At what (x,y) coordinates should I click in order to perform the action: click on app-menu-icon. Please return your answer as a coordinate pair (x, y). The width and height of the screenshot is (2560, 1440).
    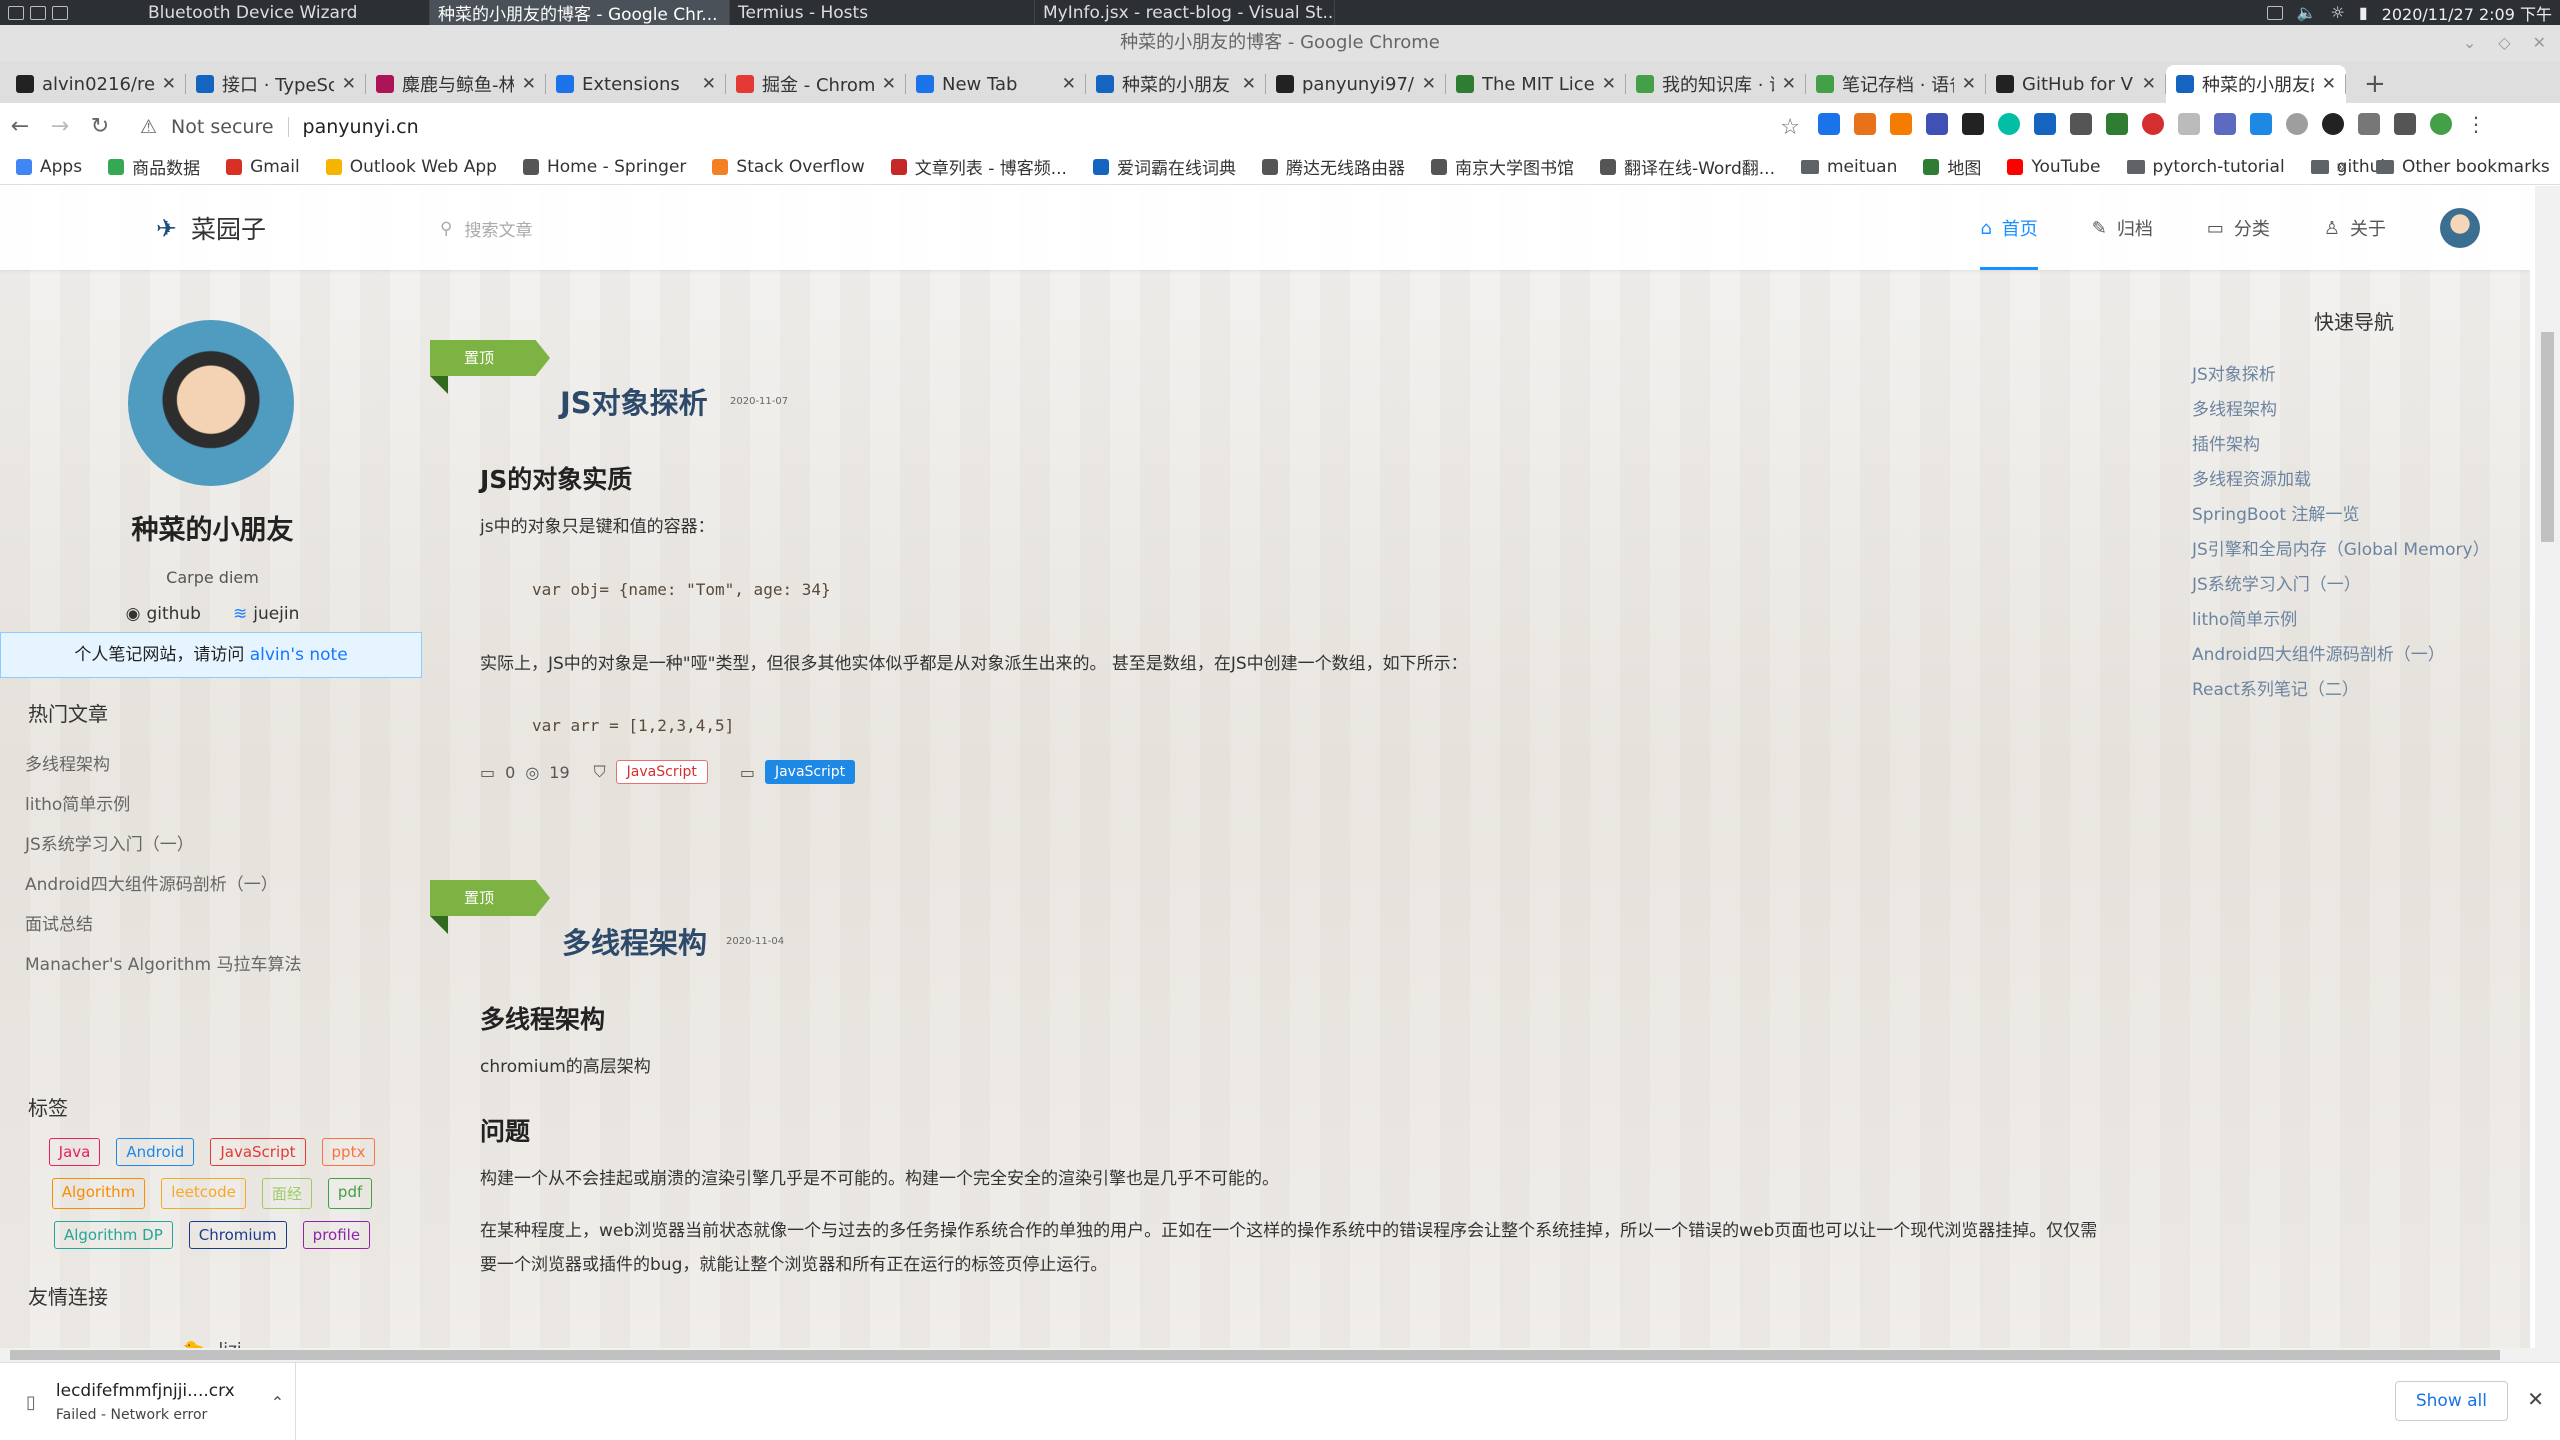
    Looking at the image, I should click on (16, 12).